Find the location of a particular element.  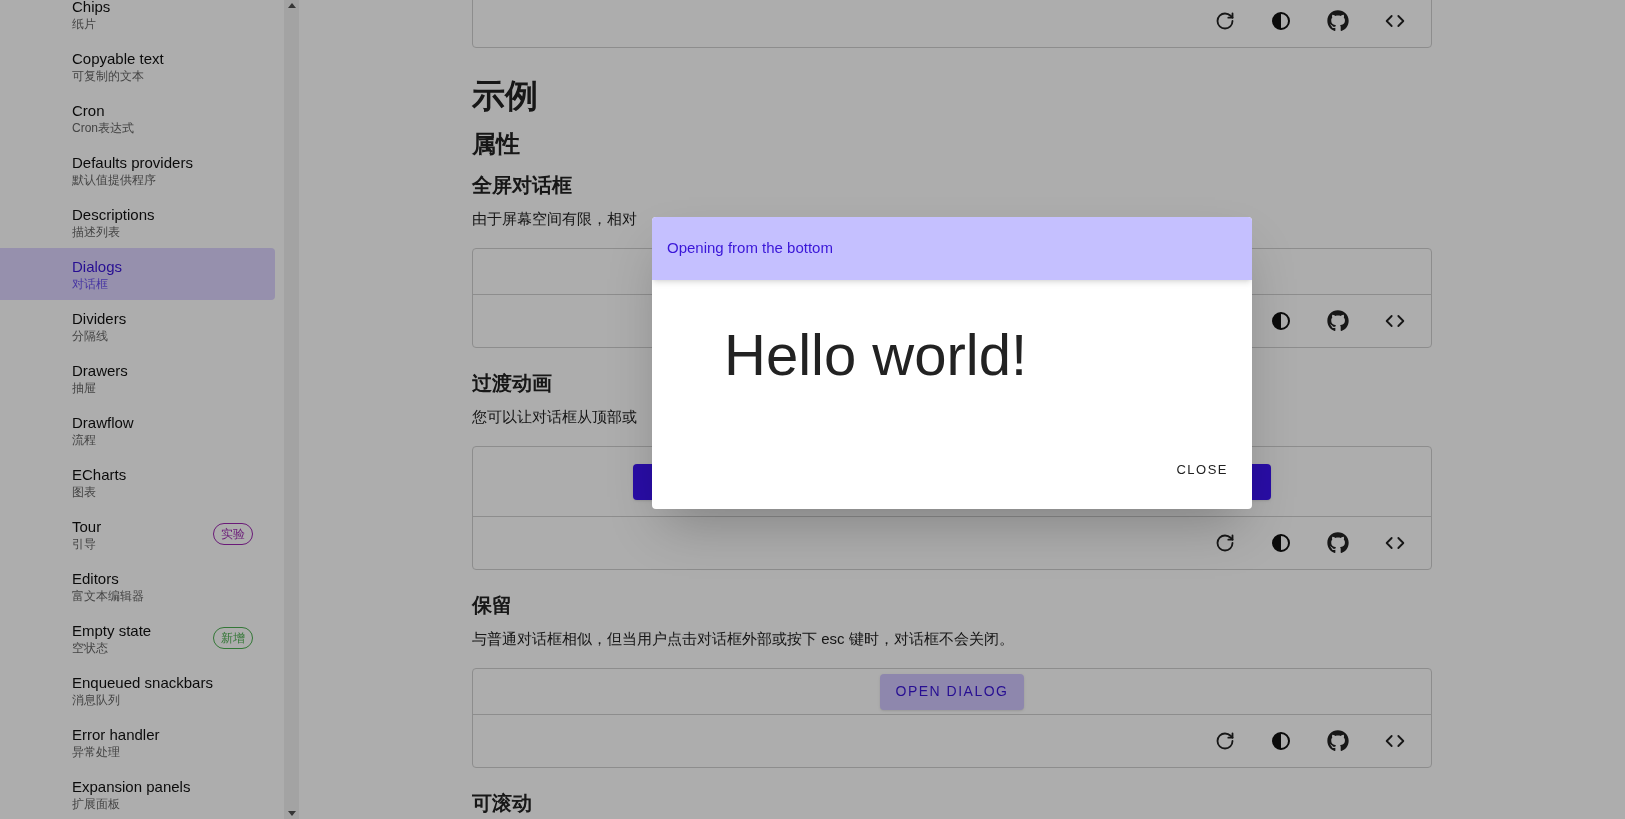

sidebar-item: Error handler 异常处理 is located at coordinates (137, 742).